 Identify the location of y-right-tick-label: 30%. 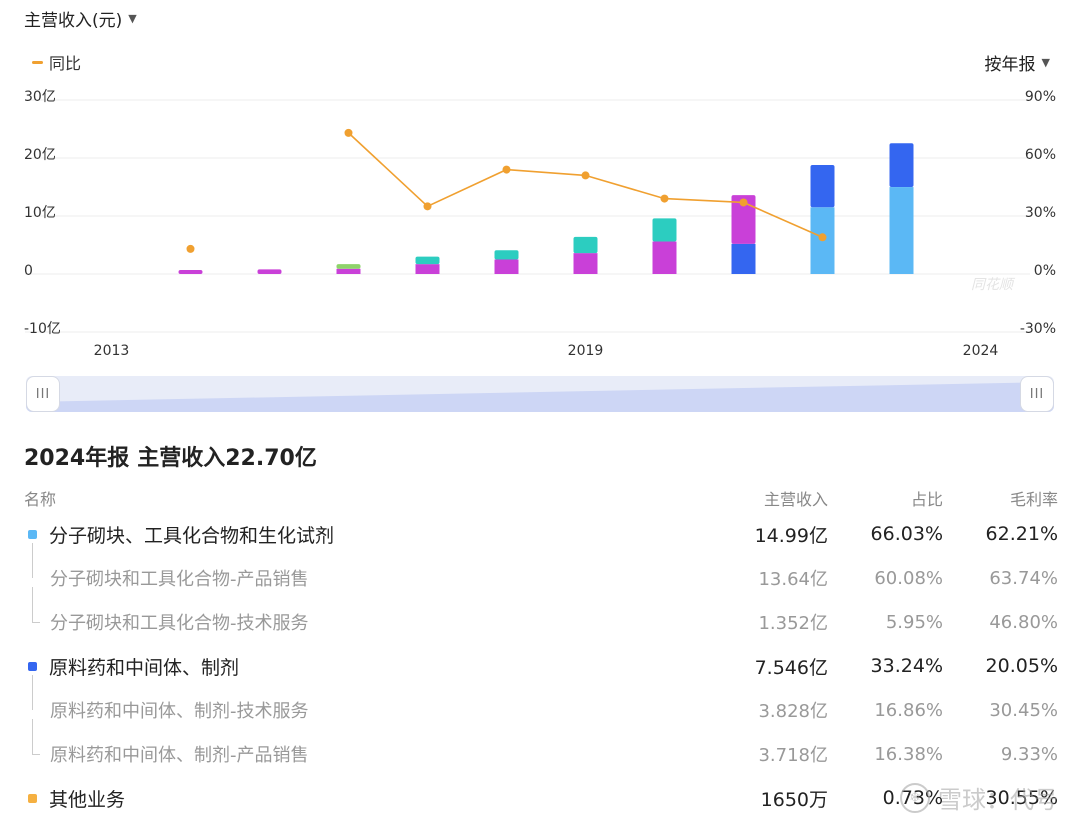
(1040, 213).